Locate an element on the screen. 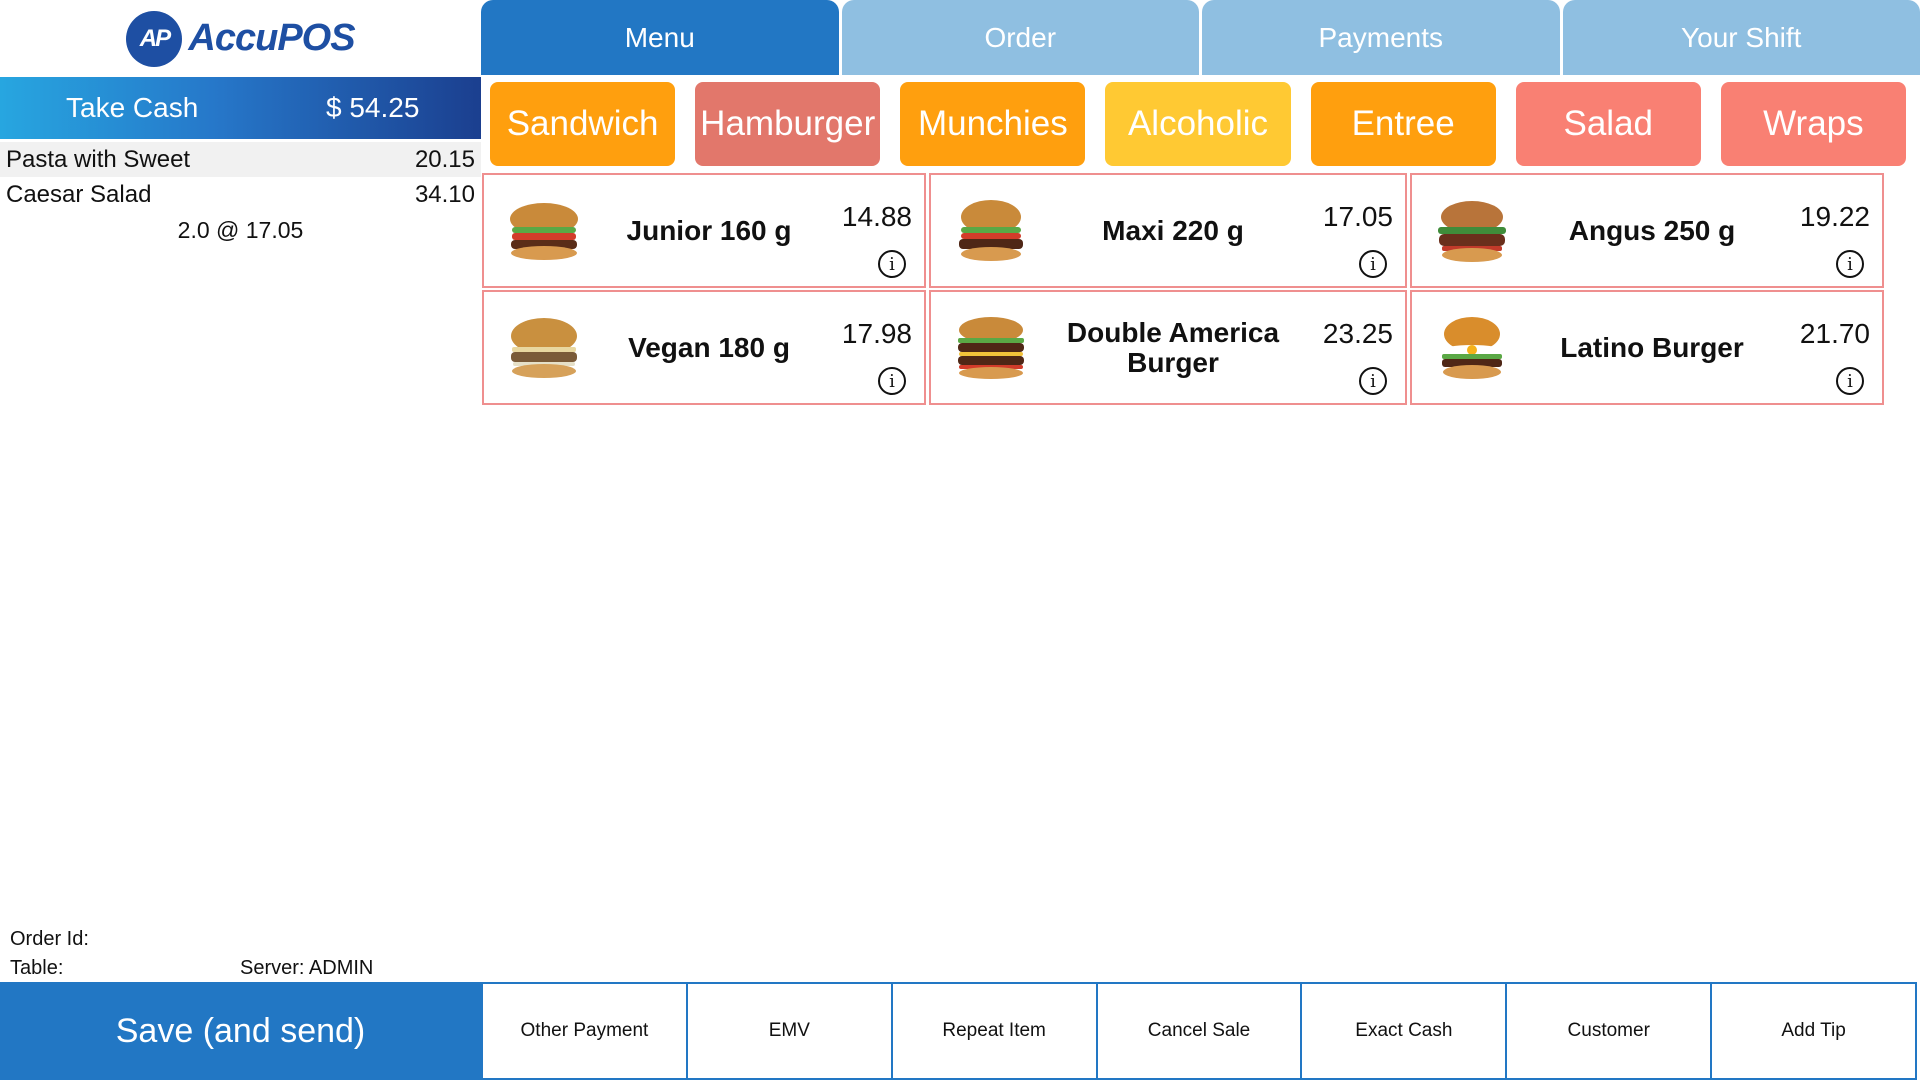  repeat-item-button: Repeat Item is located at coordinates (994, 1031).